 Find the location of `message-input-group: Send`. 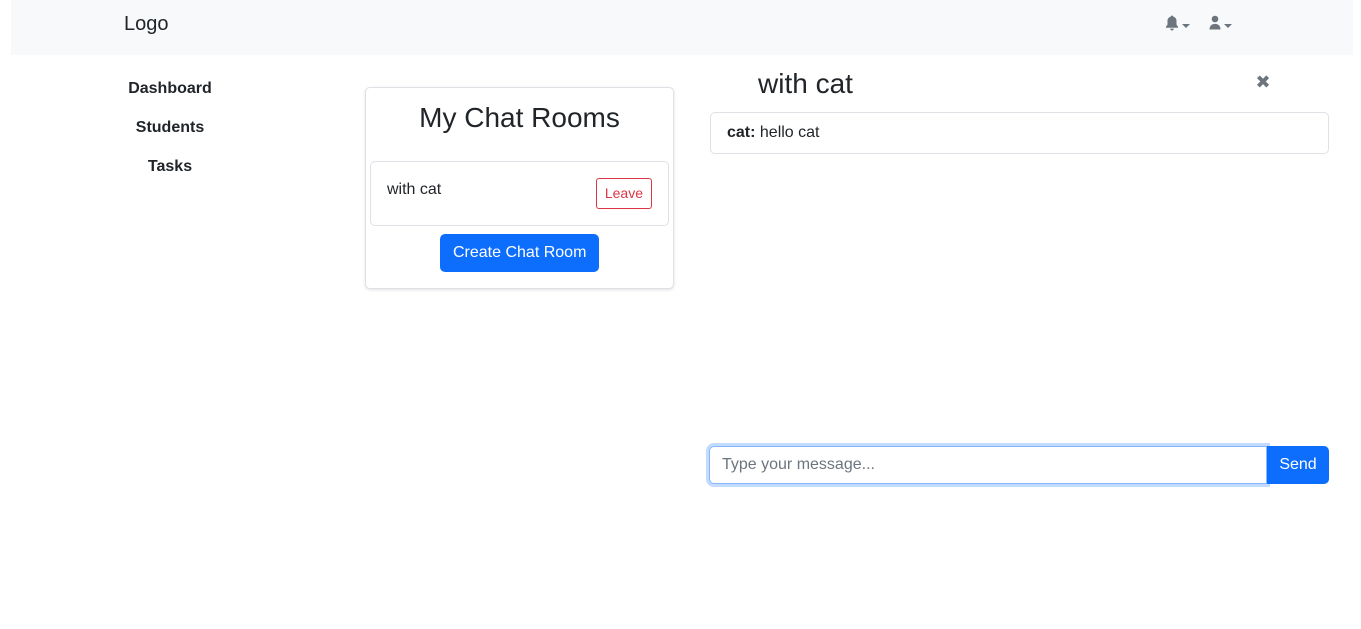

message-input-group: Send is located at coordinates (1019, 465).